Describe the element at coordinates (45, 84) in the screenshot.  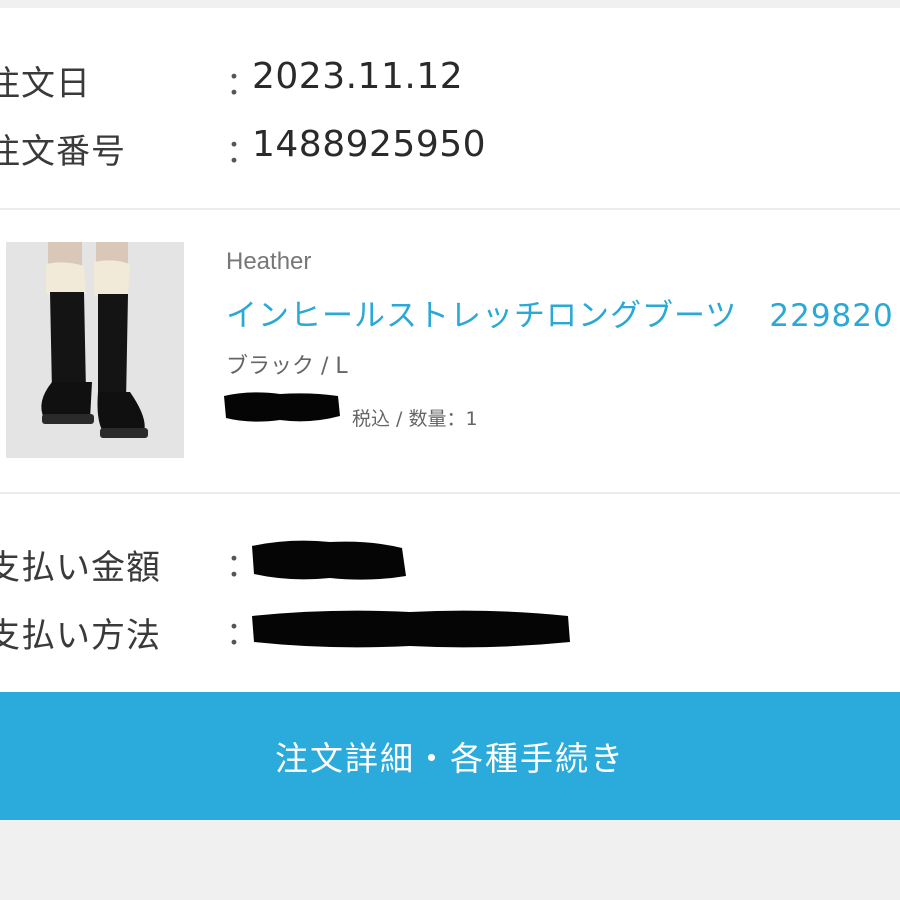
I see `order-date-label: 注文日` at that location.